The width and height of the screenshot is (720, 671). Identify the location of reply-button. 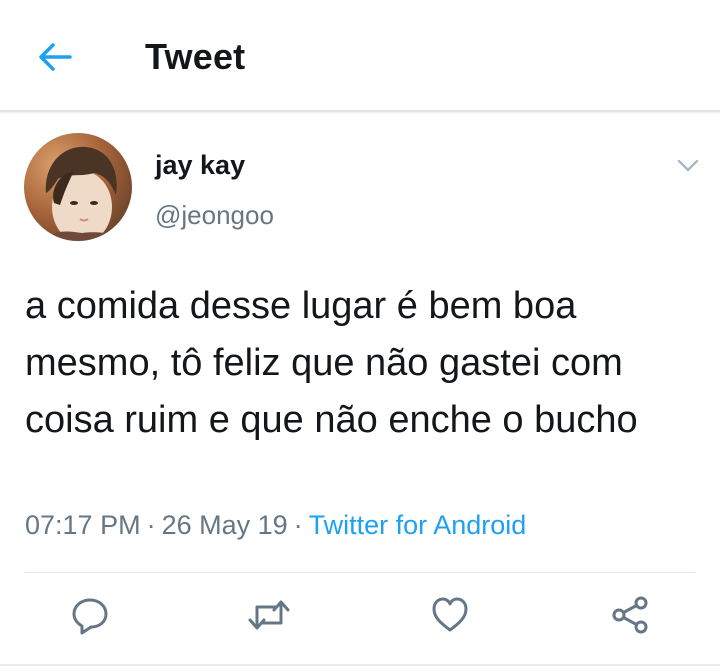
(90, 615).